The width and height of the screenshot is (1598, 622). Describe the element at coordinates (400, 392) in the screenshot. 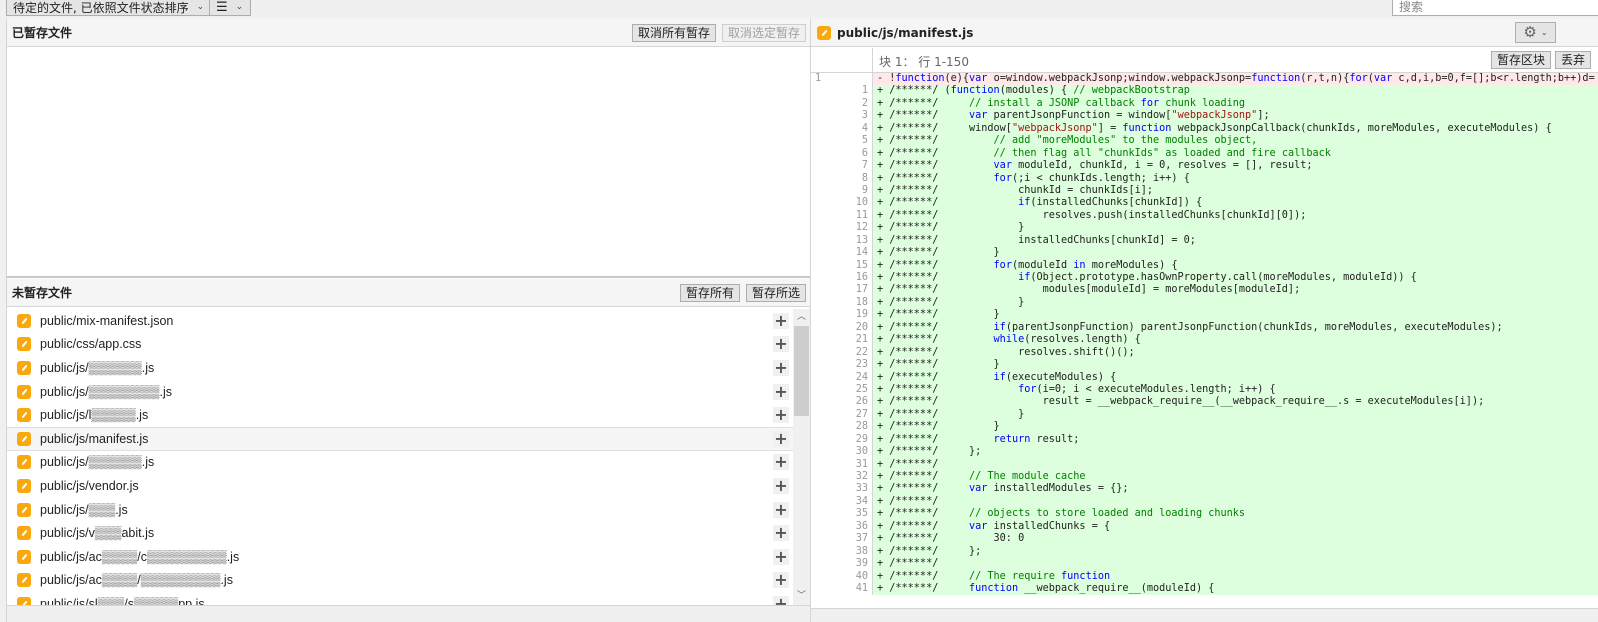

I see `file-list-item: public/js/▒▒▒▒▒▒▒▒.js +` at that location.